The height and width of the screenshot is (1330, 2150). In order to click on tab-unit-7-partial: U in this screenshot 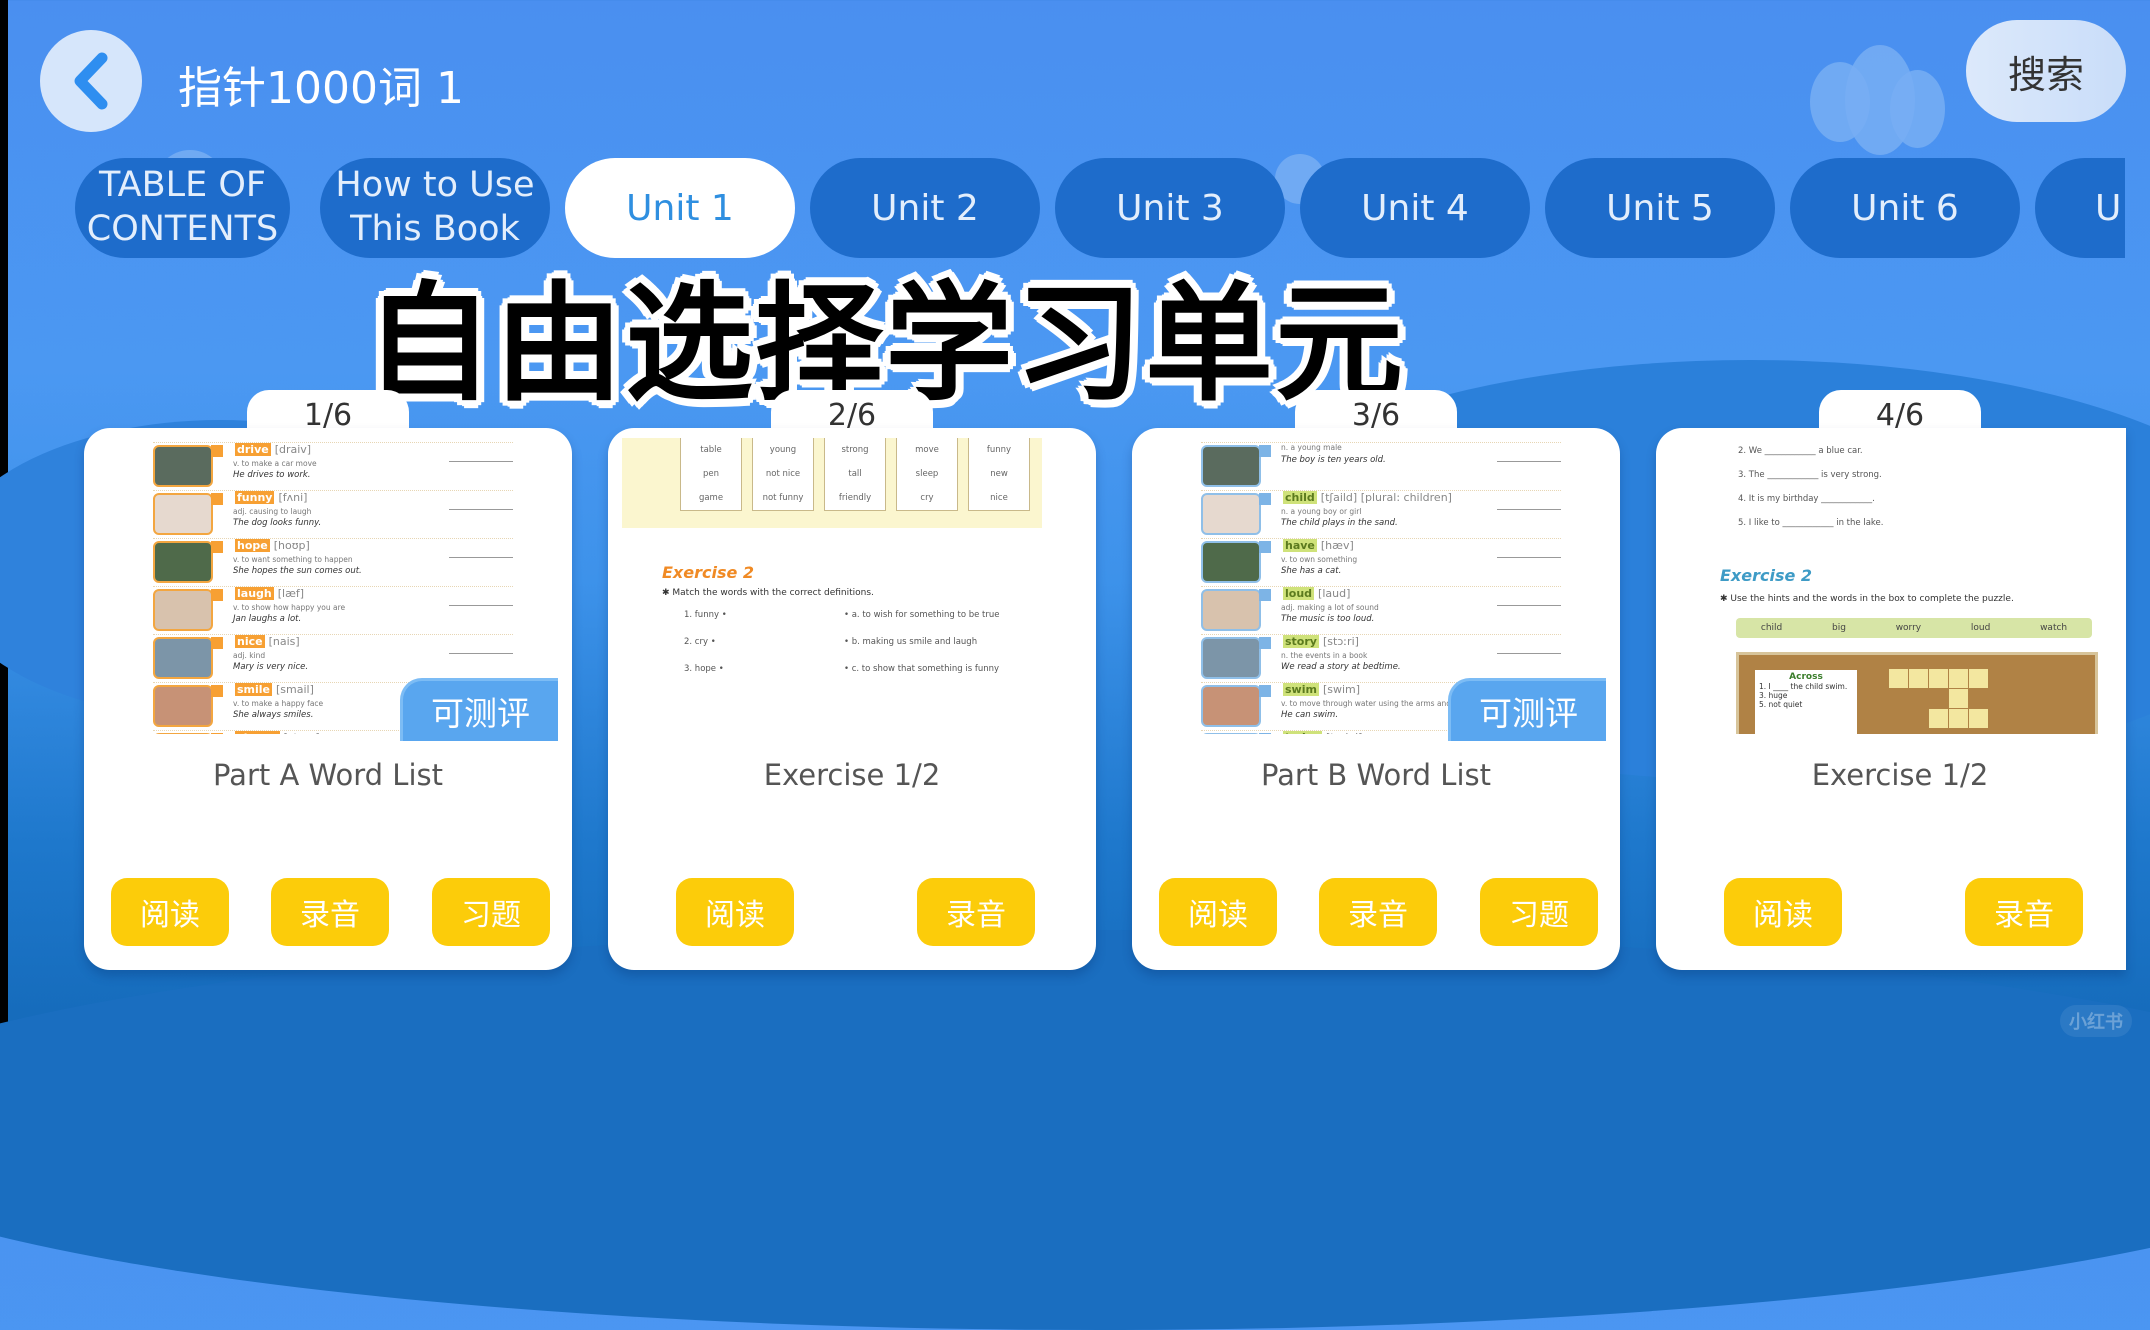, I will do `click(2080, 208)`.